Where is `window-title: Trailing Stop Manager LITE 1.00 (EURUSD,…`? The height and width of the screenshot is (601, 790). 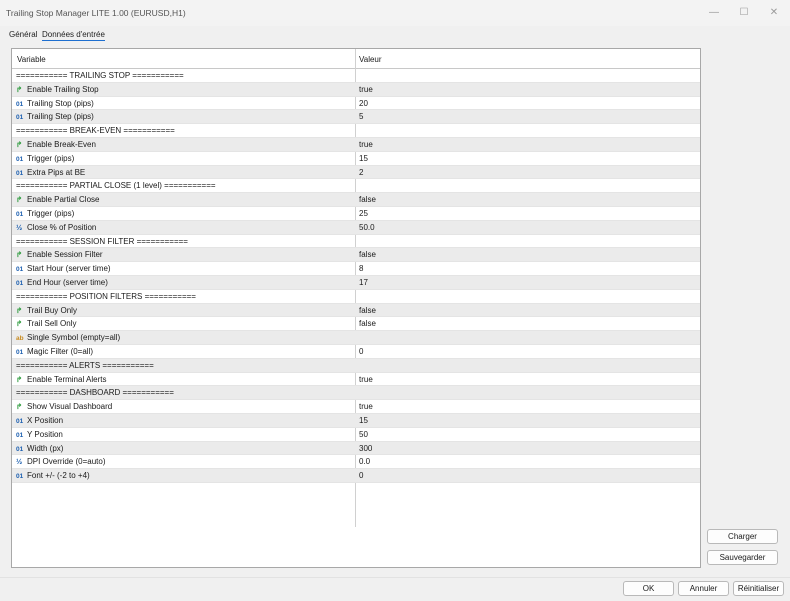
window-title: Trailing Stop Manager LITE 1.00 (EURUSD,… is located at coordinates (96, 13).